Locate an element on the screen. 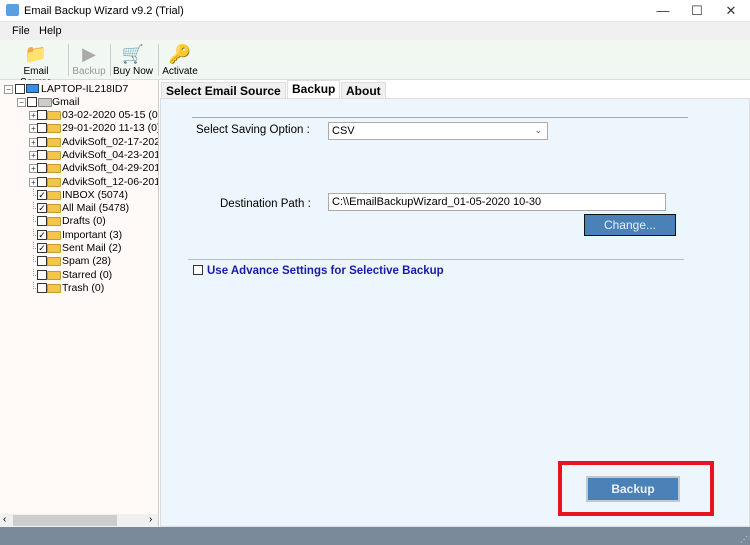  key-icon: 🔑 is located at coordinates (180, 54).